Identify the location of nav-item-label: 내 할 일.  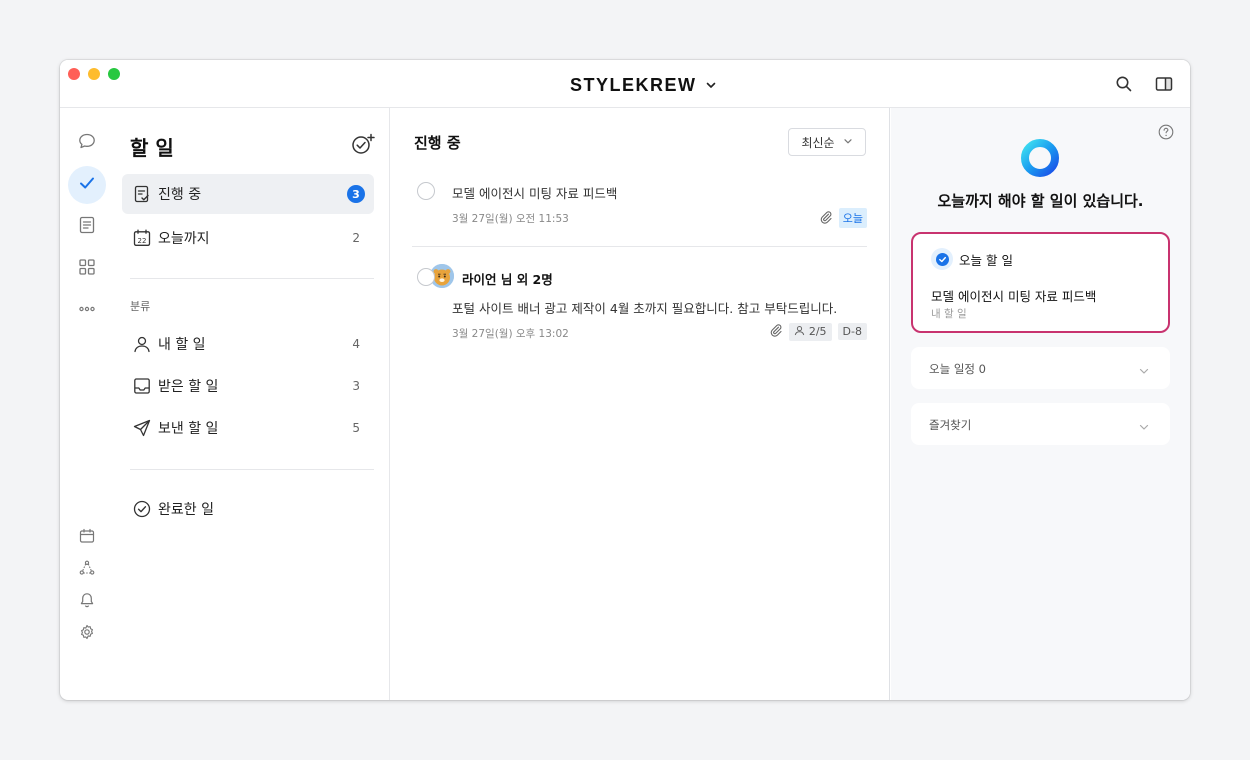
(182, 345).